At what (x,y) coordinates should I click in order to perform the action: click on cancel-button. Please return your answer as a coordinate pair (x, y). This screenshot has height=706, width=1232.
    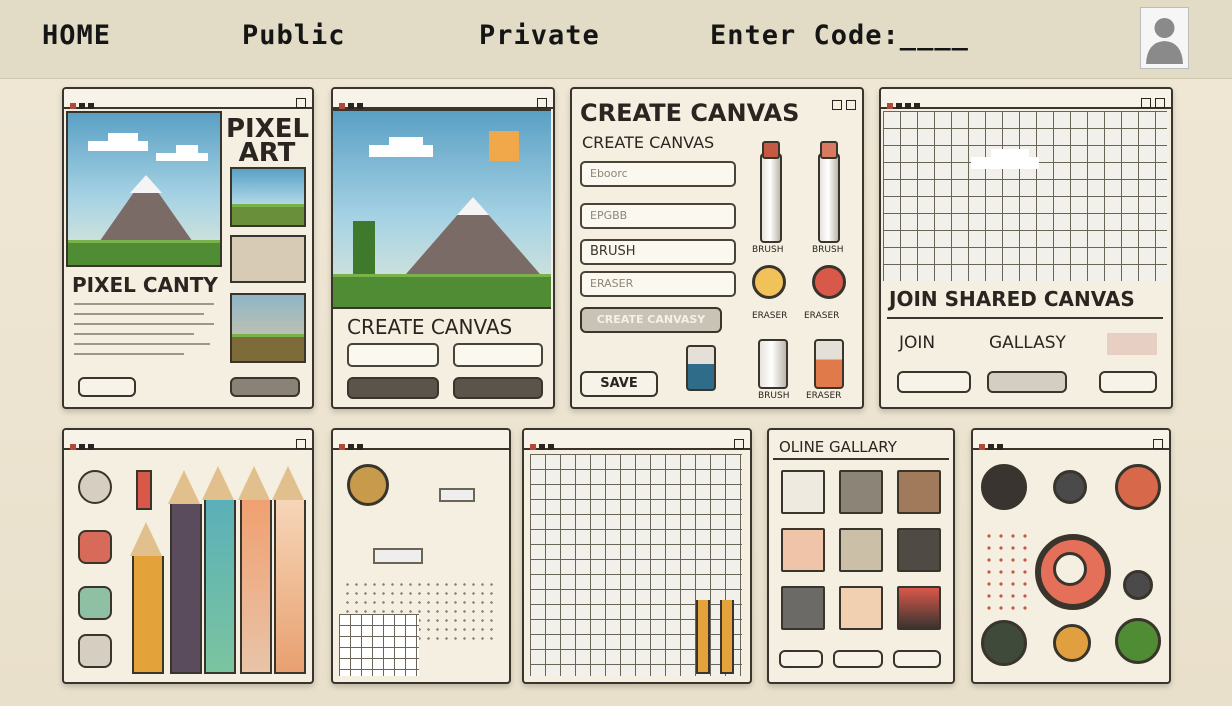
    Looking at the image, I should click on (498, 388).